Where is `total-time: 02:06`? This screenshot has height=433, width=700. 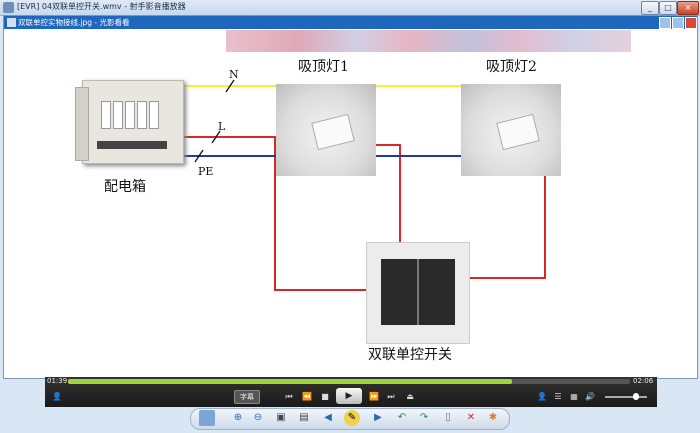
total-time: 02:06 is located at coordinates (643, 381).